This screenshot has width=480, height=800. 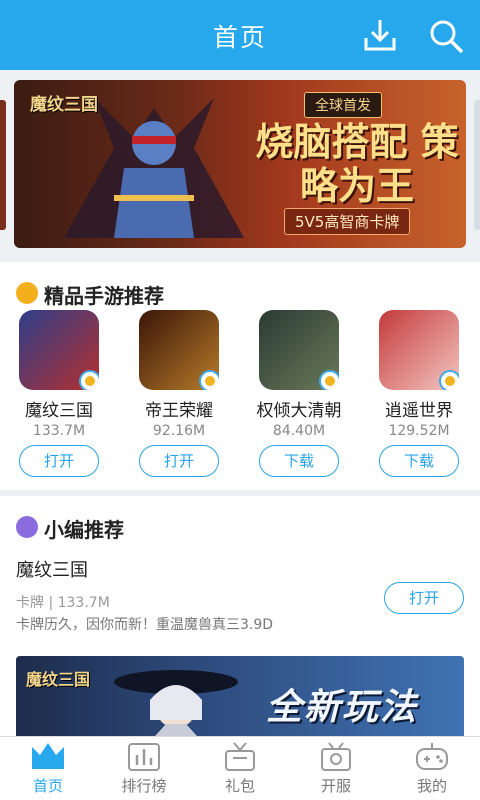 What do you see at coordinates (27, 293) in the screenshot?
I see `featured-section-icon` at bounding box center [27, 293].